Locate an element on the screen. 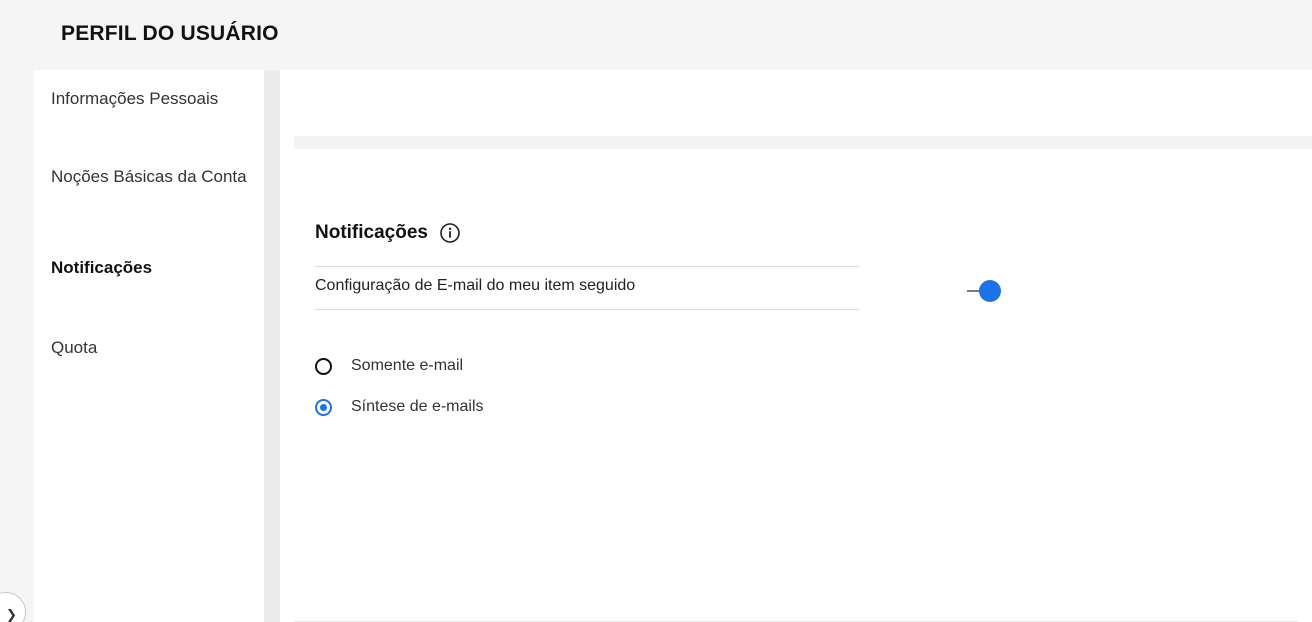  sidebar-collapse-button: ❯ is located at coordinates (13, 607).